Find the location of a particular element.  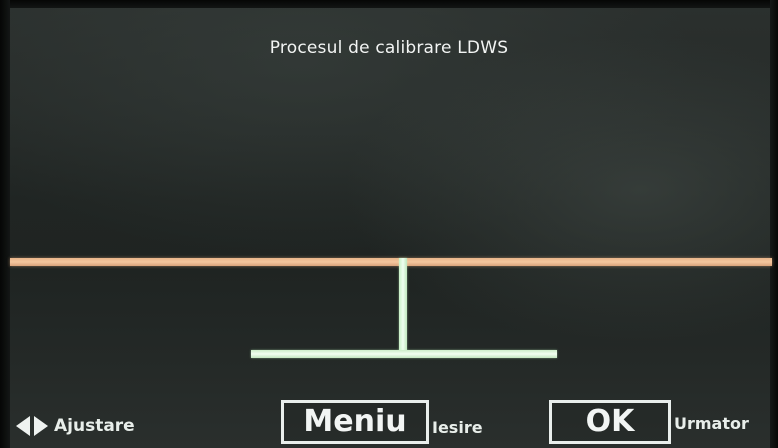

bezel-top is located at coordinates (389, 4).